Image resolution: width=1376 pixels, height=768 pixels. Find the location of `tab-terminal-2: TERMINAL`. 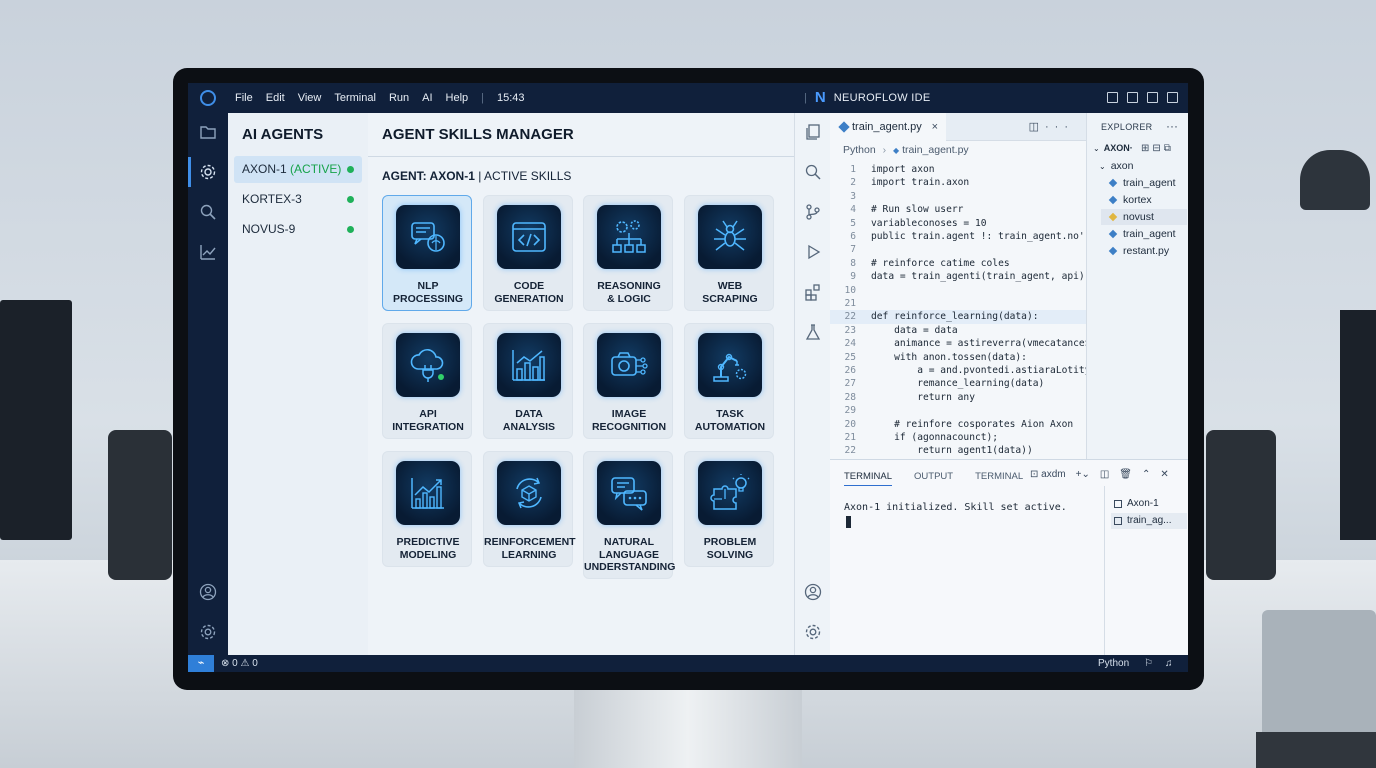

tab-terminal-2: TERMINAL is located at coordinates (999, 478).